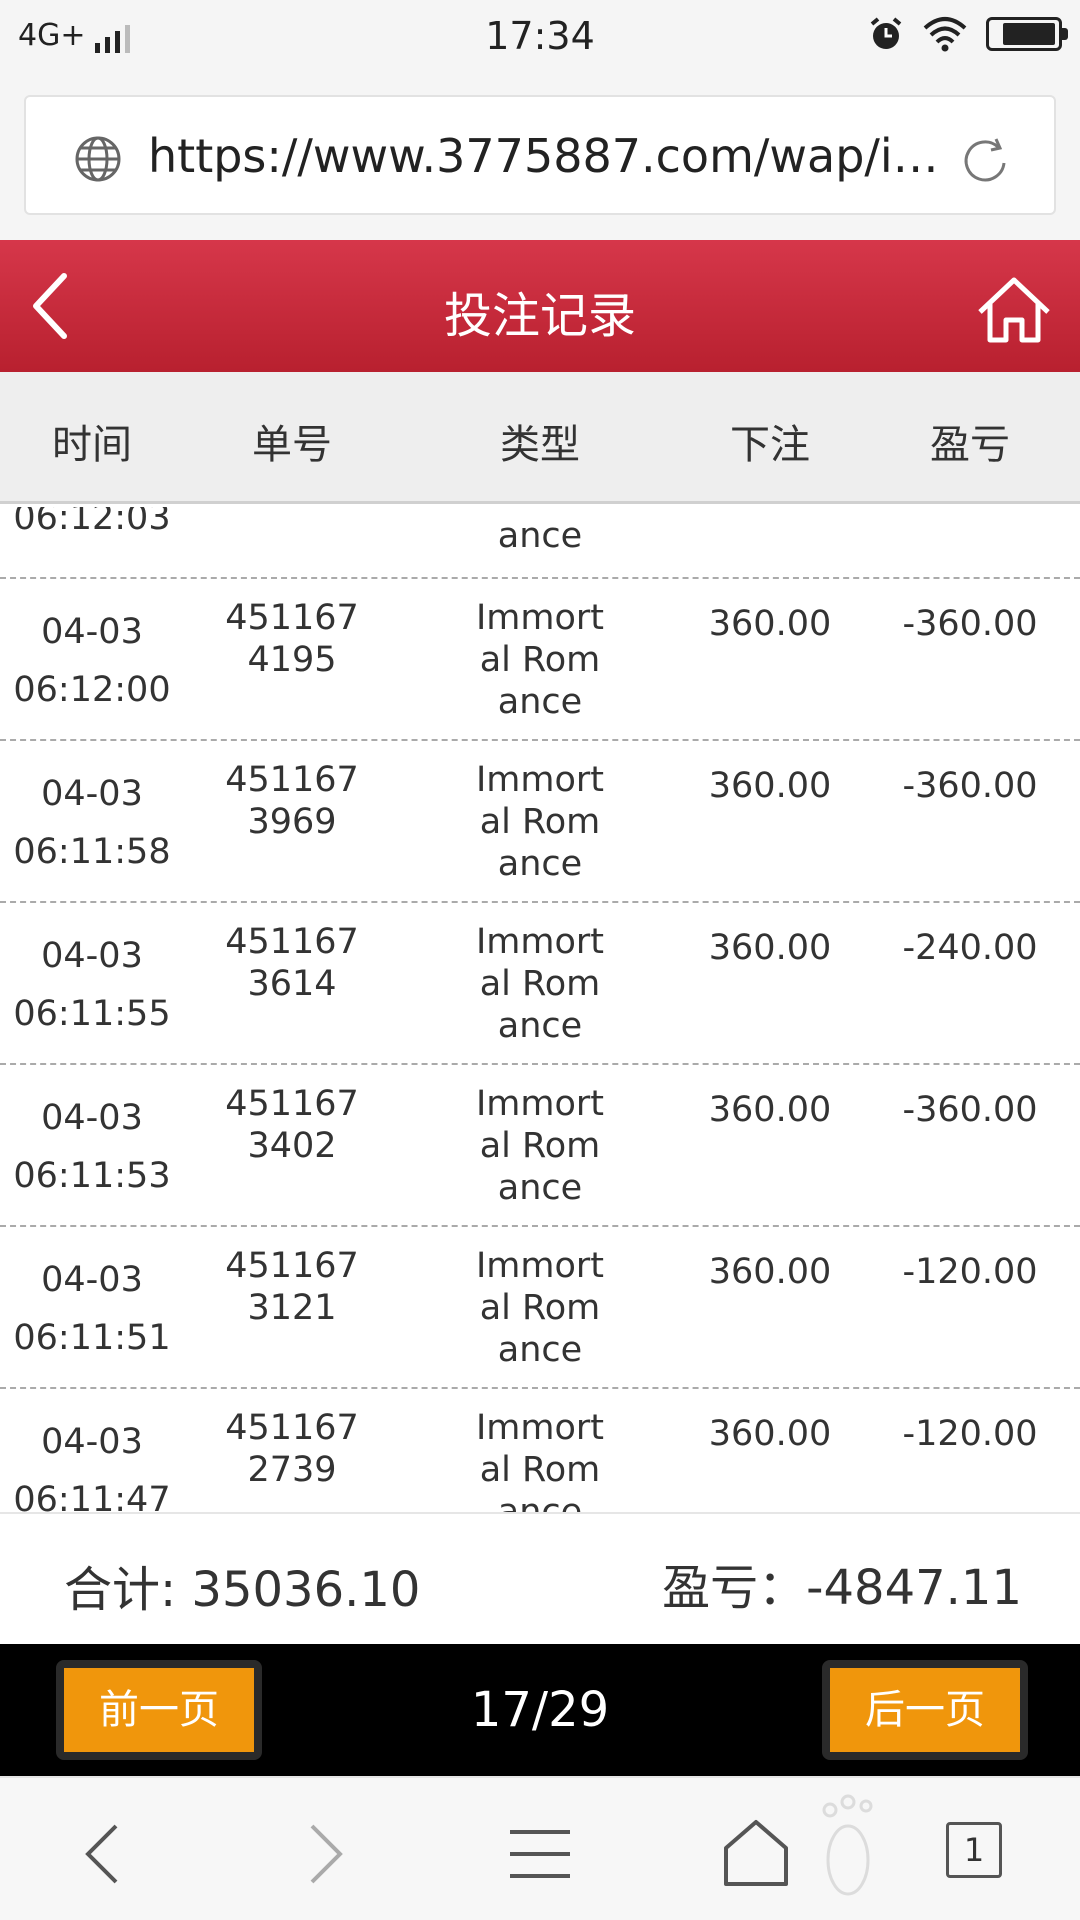  I want to click on browser-forward-icon, so click(322, 1854).